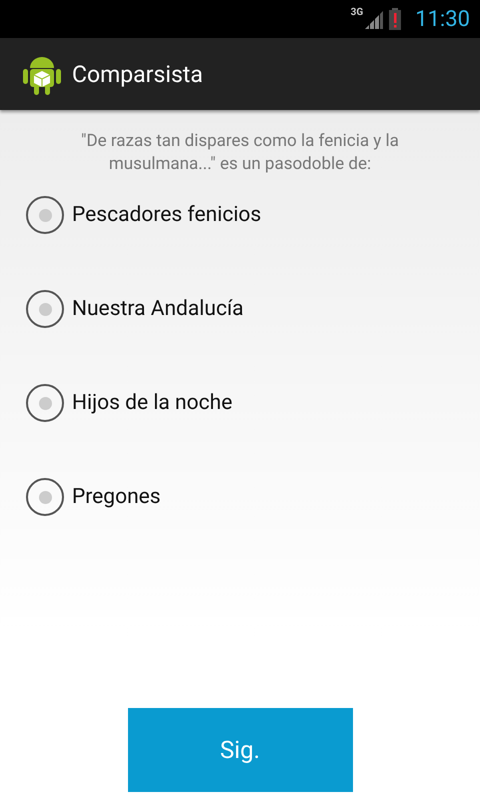 Image resolution: width=480 pixels, height=800 pixels. What do you see at coordinates (116, 497) in the screenshot?
I see `option-label: Pregones` at bounding box center [116, 497].